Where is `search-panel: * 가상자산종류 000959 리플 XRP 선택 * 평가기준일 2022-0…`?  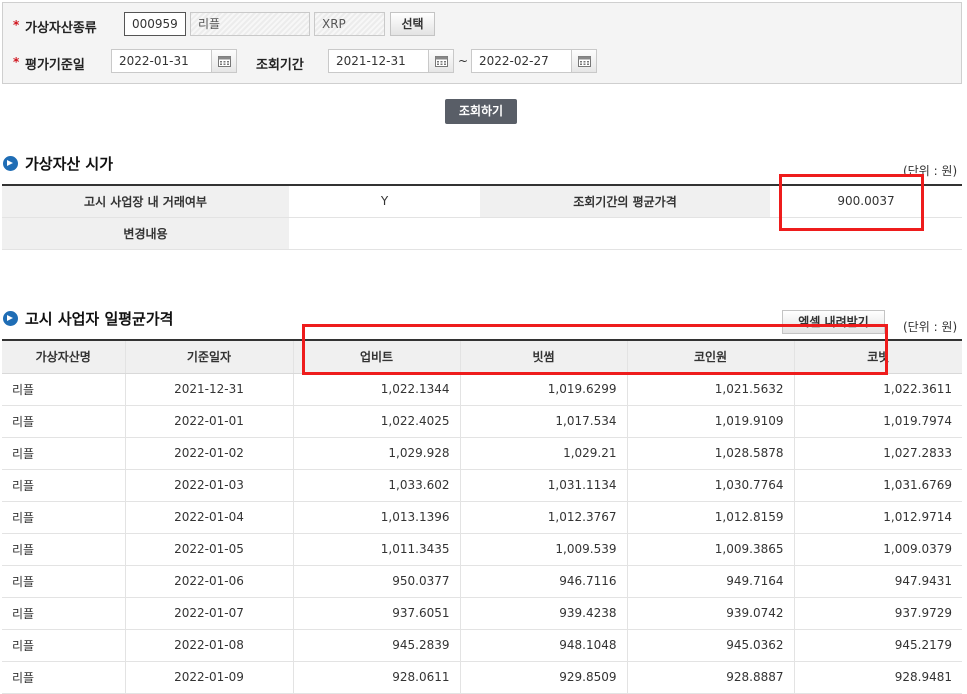 search-panel: * 가상자산종류 000959 리플 XRP 선택 * 평가기준일 2022-0… is located at coordinates (482, 43).